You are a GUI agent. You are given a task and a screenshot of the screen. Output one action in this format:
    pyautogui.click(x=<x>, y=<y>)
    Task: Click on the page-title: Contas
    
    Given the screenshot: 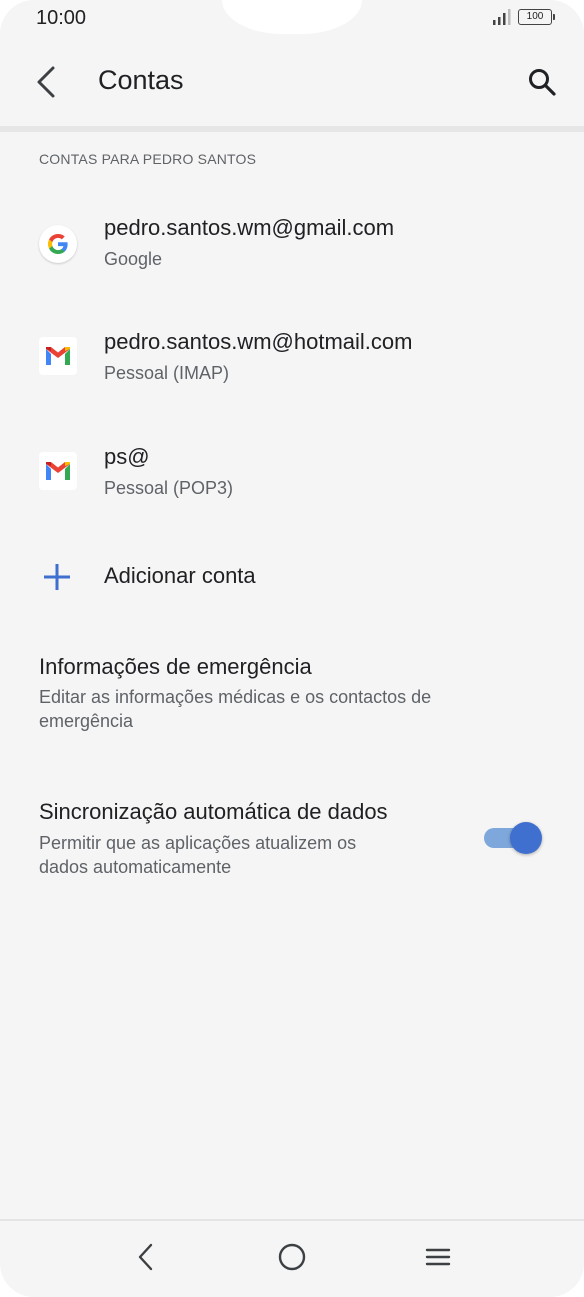 What is the action you would take?
    pyautogui.click(x=141, y=80)
    